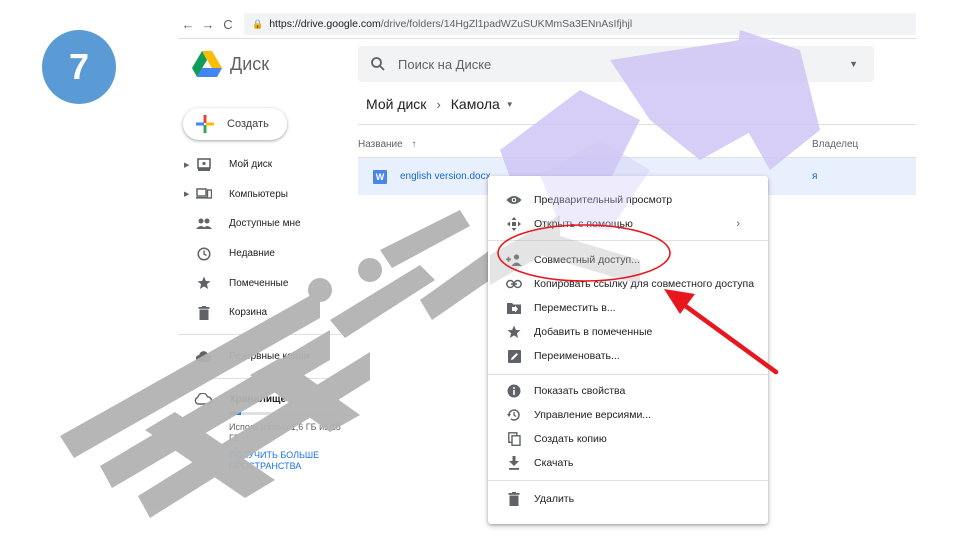 This screenshot has width=961, height=540. I want to click on chevron-right-icon: ›, so click(438, 104).